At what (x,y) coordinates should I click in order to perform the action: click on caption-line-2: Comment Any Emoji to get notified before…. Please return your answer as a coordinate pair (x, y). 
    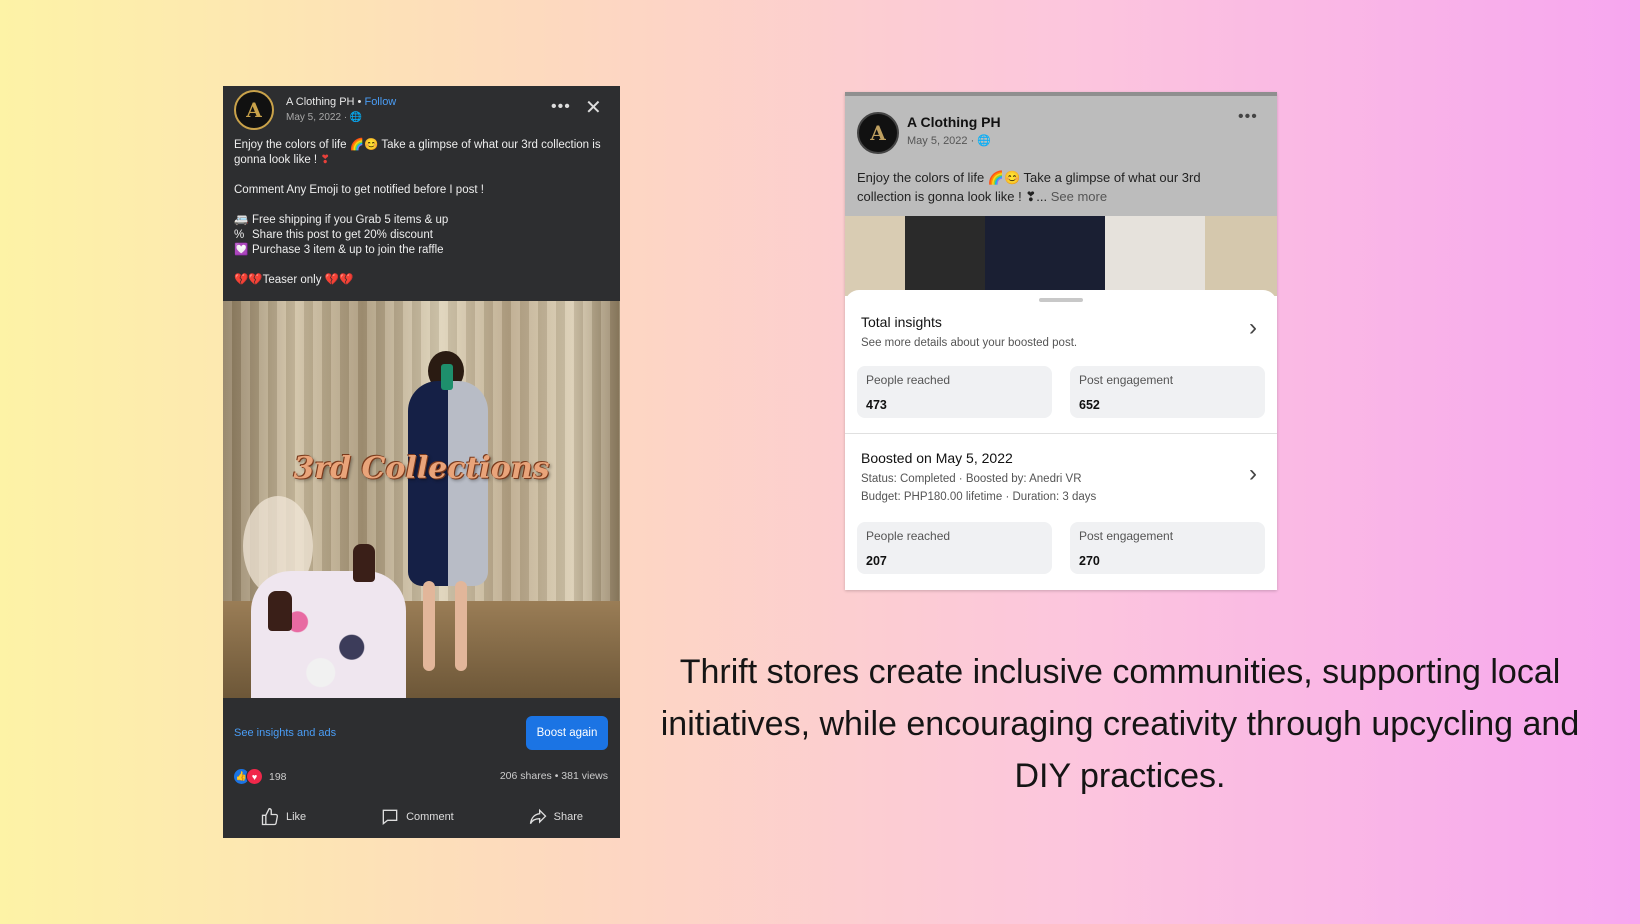
    Looking at the image, I should click on (359, 190).